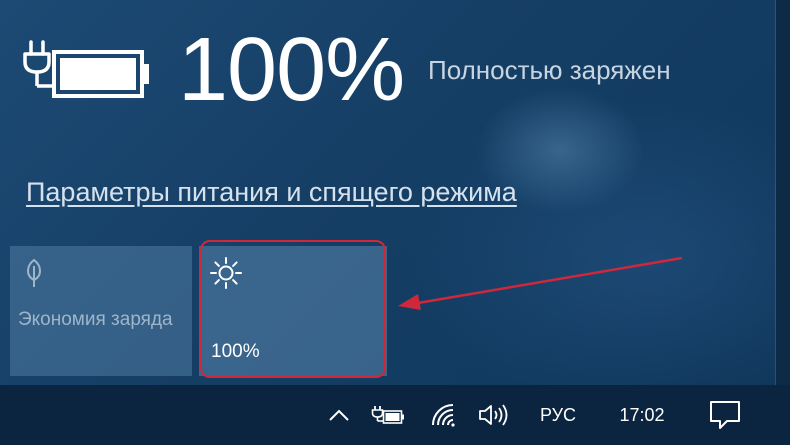 Image resolution: width=790 pixels, height=445 pixels. I want to click on show-hidden-icons-button, so click(339, 415).